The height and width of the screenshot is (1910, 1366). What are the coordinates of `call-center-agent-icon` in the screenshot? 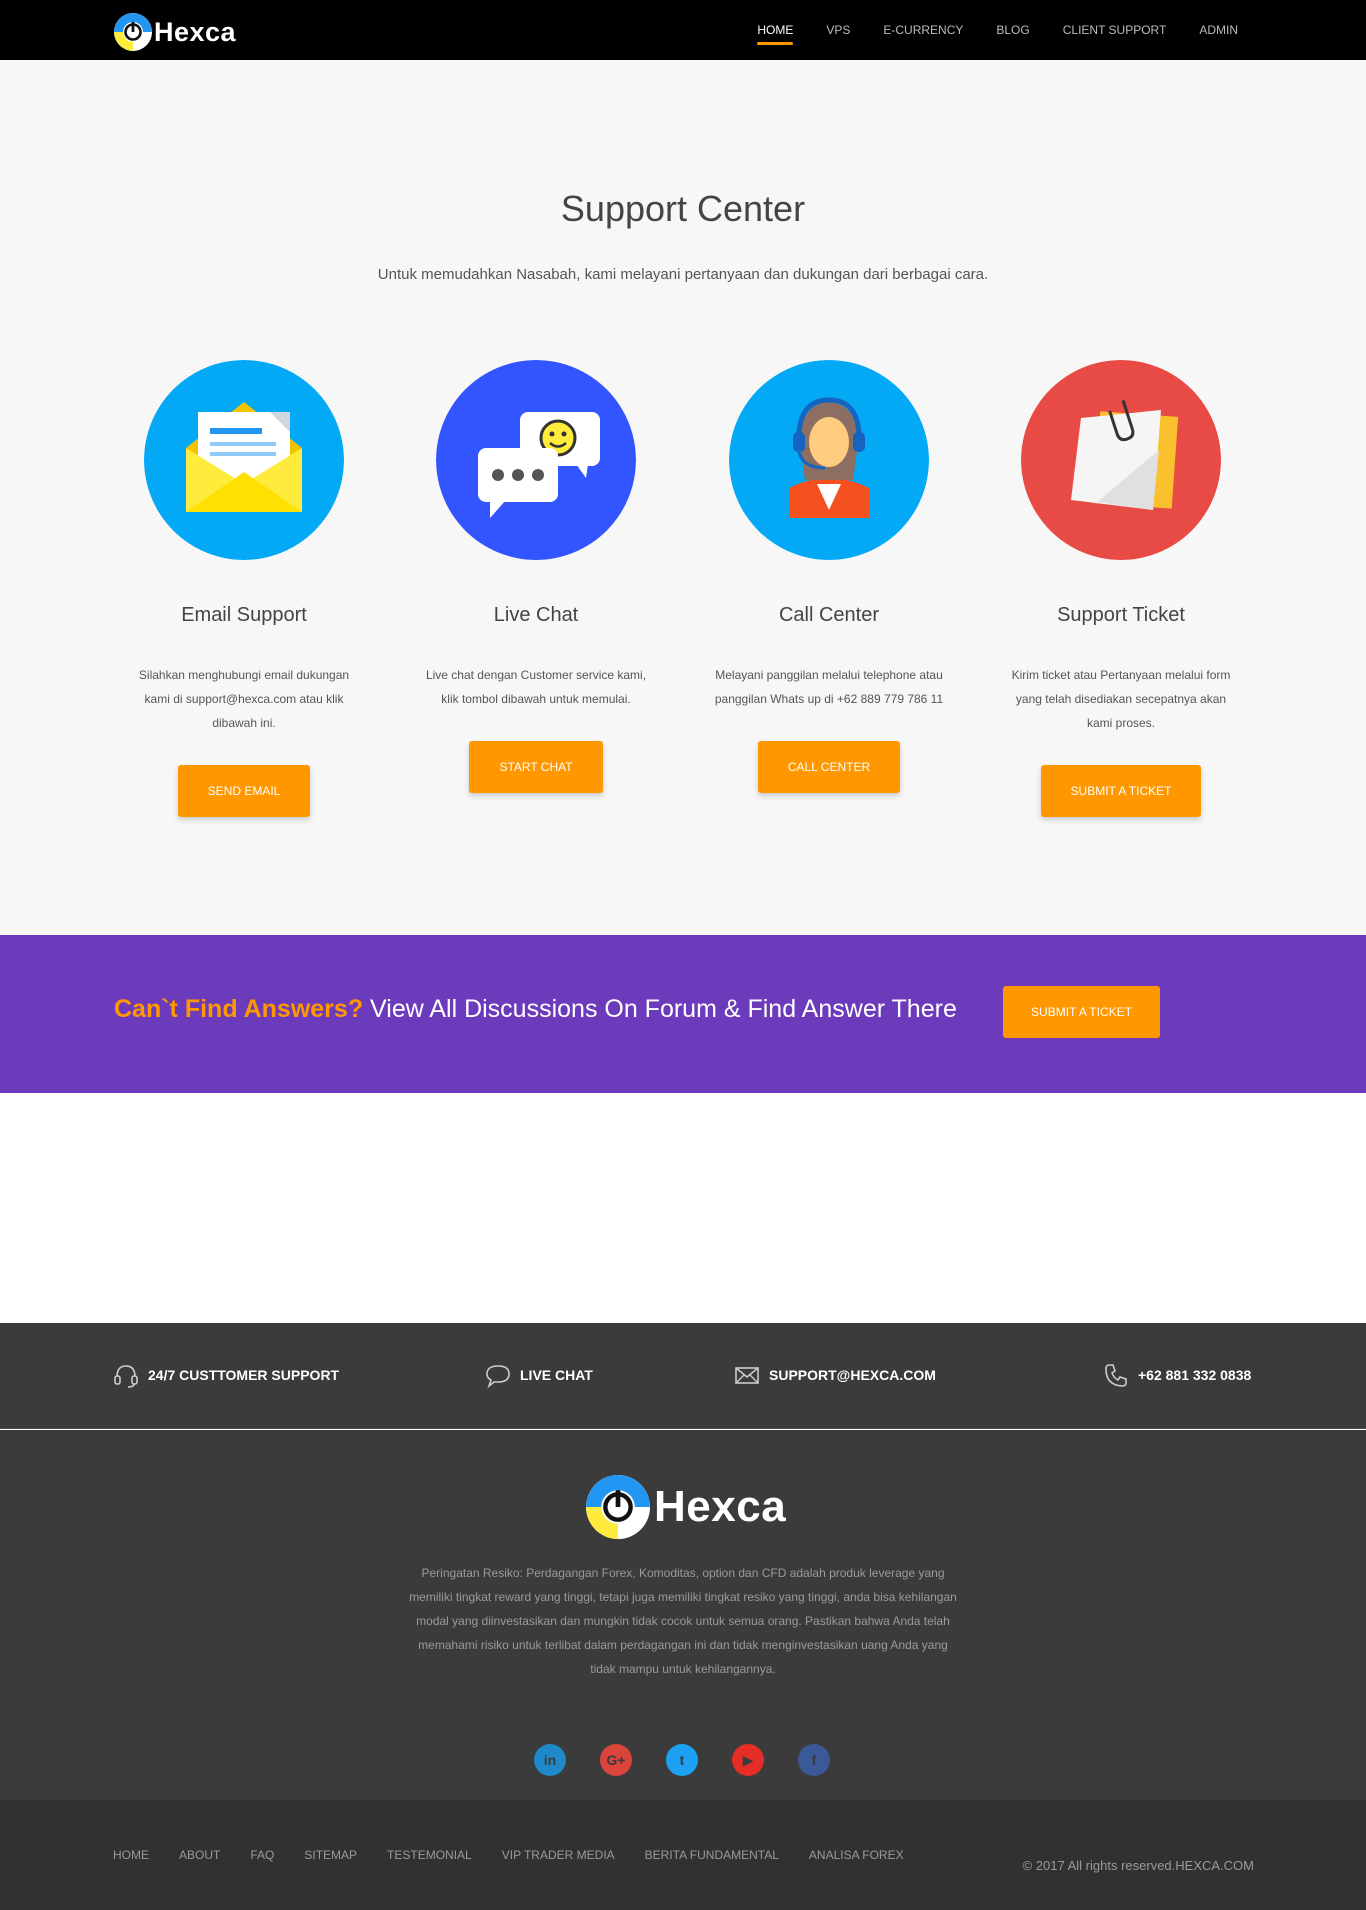 It's located at (829, 460).